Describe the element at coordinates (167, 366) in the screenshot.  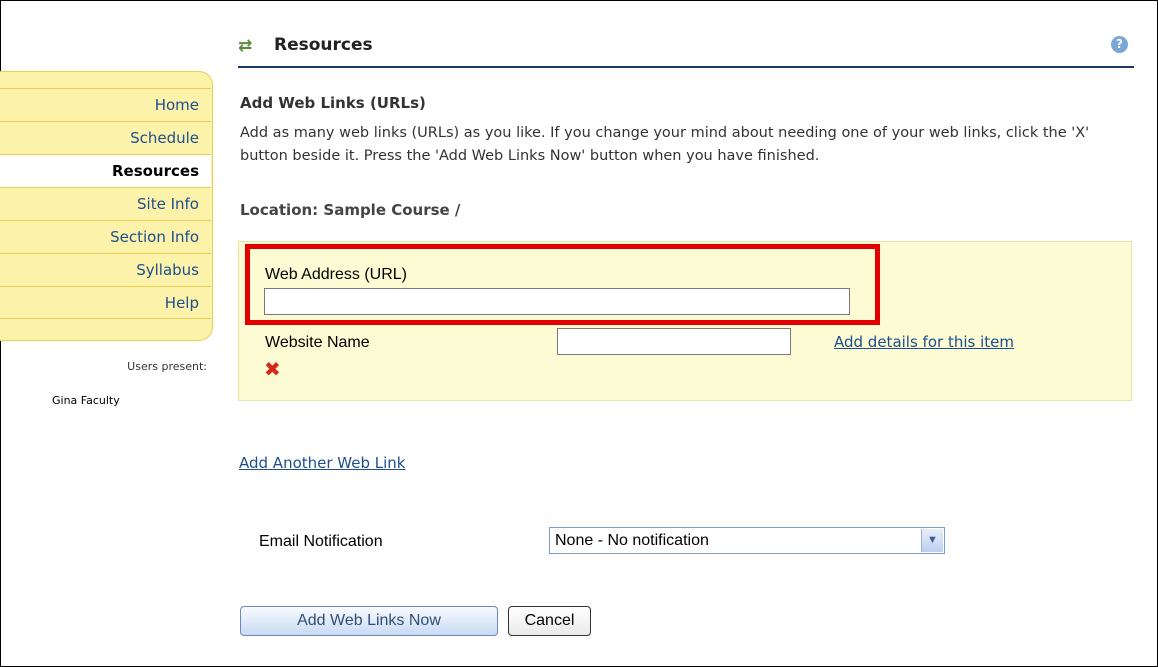
I see `users-present-label: Users present:` at that location.